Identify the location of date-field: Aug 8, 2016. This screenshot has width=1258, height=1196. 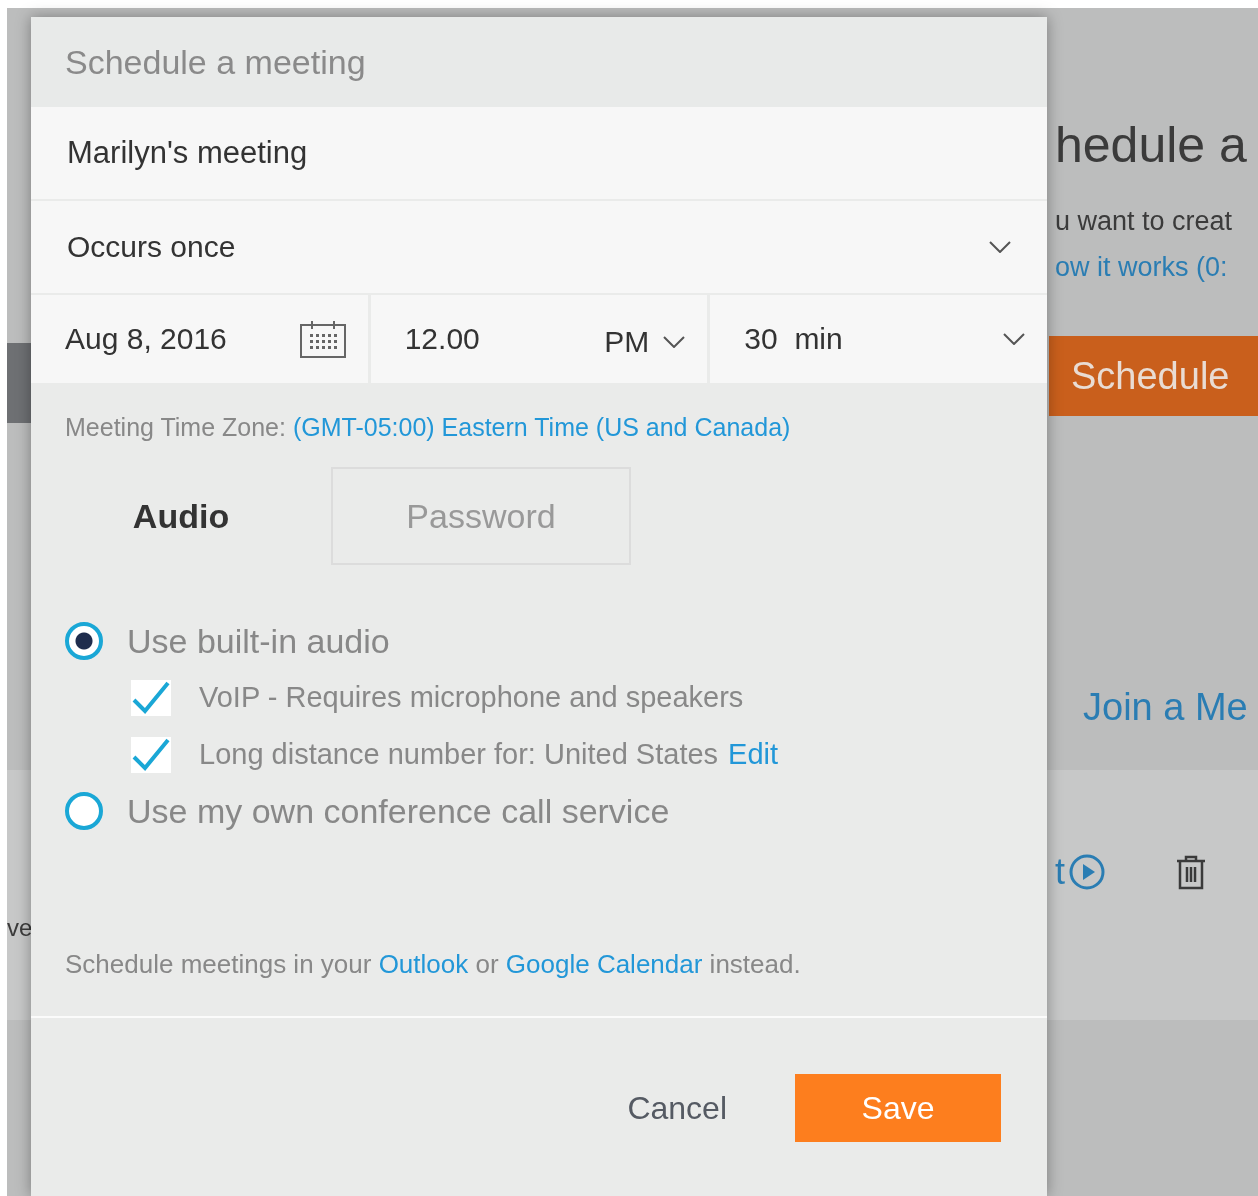
(199, 339).